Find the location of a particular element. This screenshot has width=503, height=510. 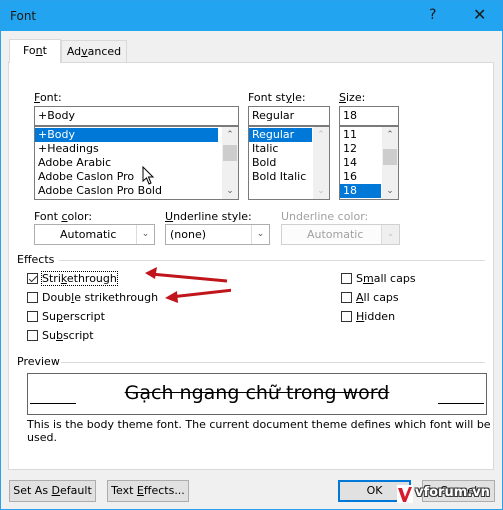

size-label: Size: is located at coordinates (352, 97).